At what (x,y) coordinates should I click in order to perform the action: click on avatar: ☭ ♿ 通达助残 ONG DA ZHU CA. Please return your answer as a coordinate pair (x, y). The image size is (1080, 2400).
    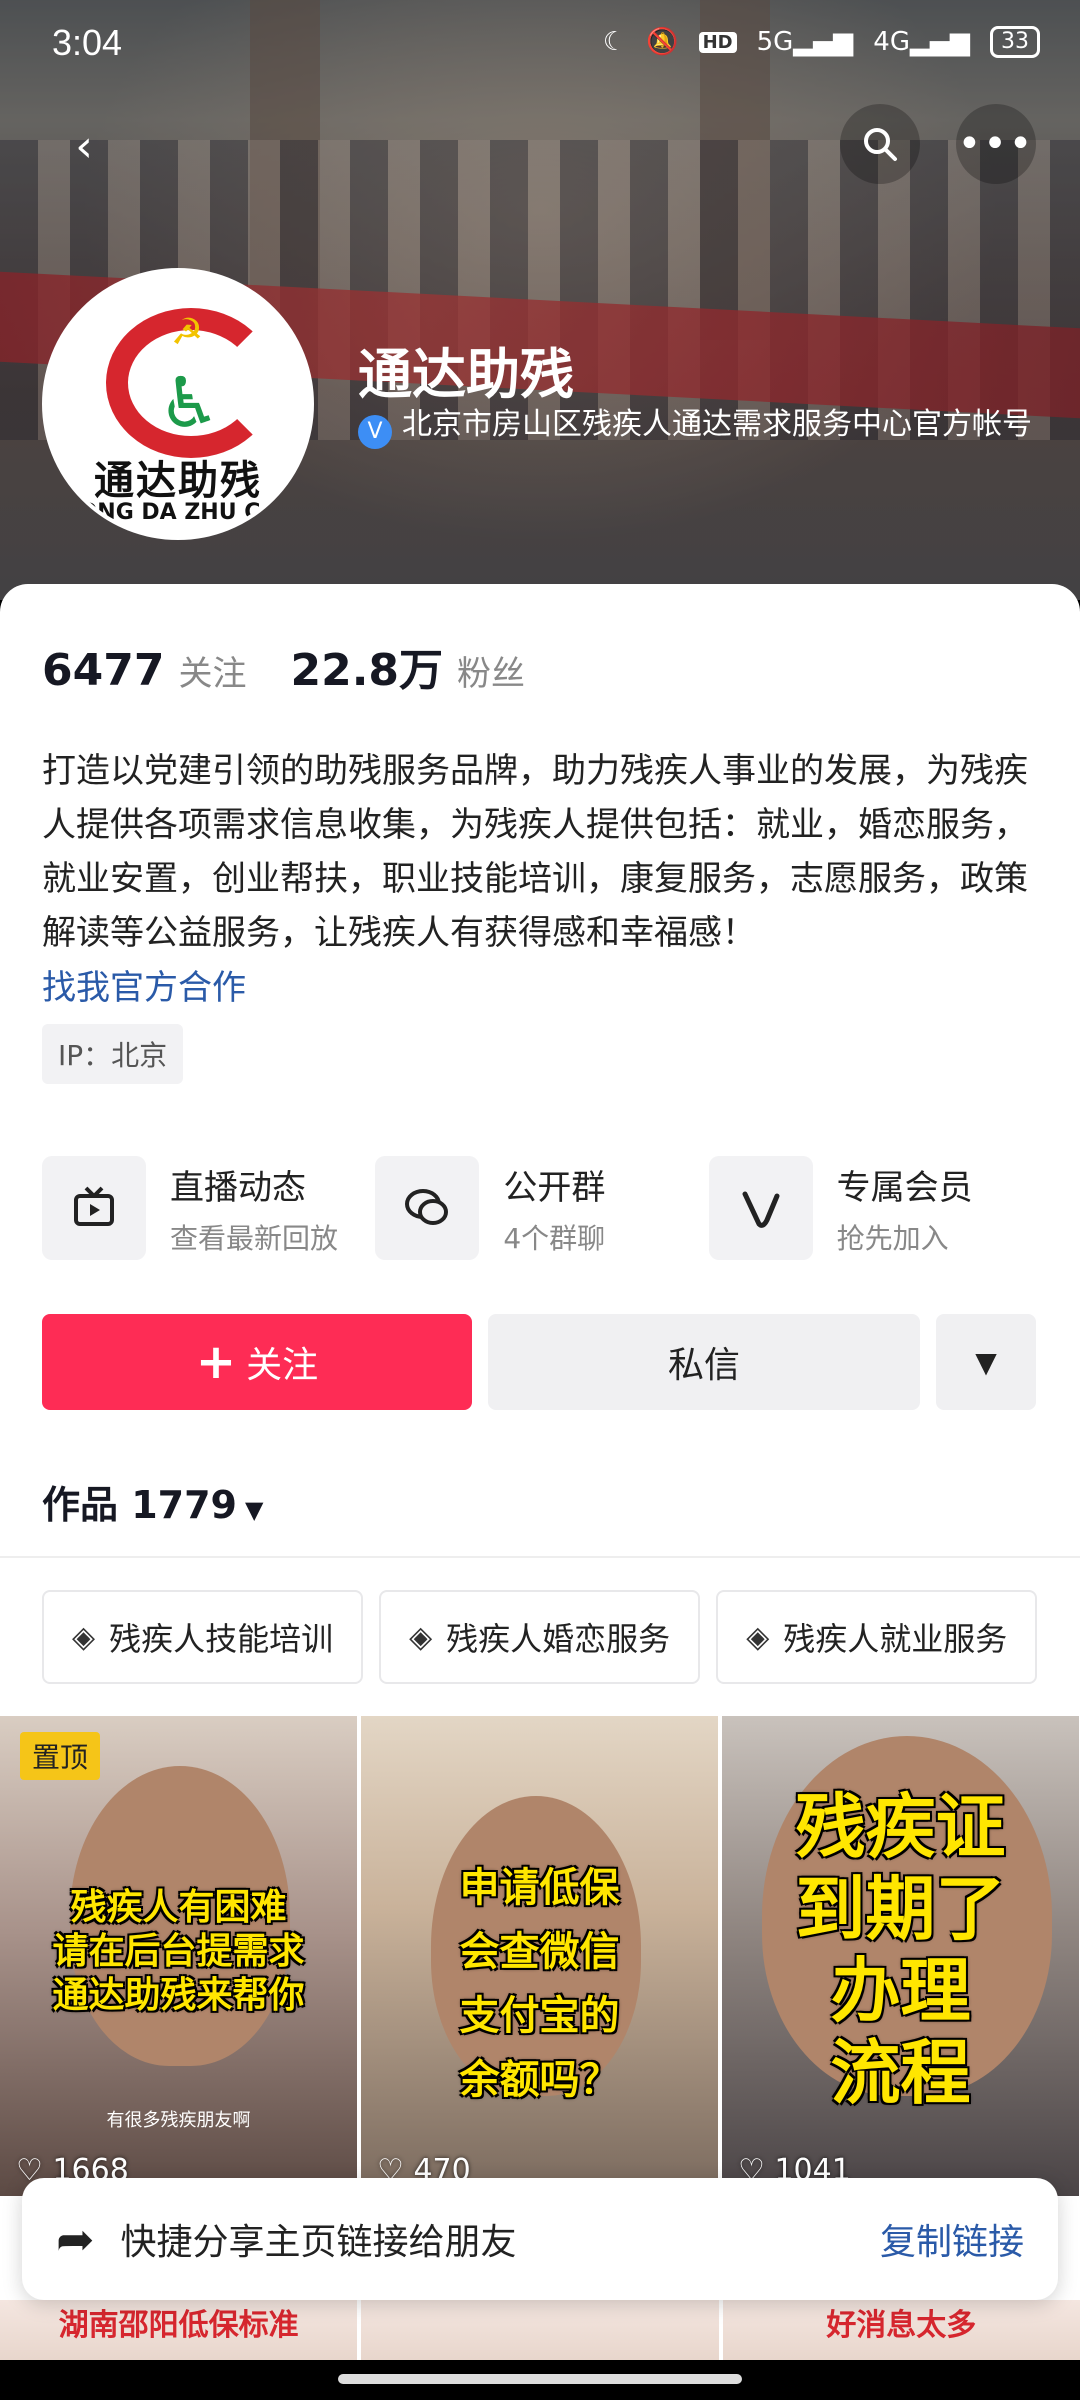
    Looking at the image, I should click on (178, 404).